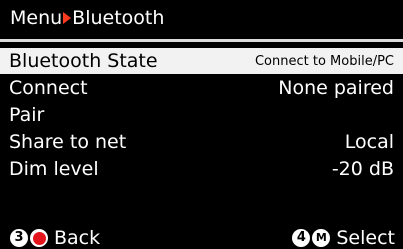  Describe the element at coordinates (118, 18) in the screenshot. I see `breadcrumb-section: Bluetooth` at that location.